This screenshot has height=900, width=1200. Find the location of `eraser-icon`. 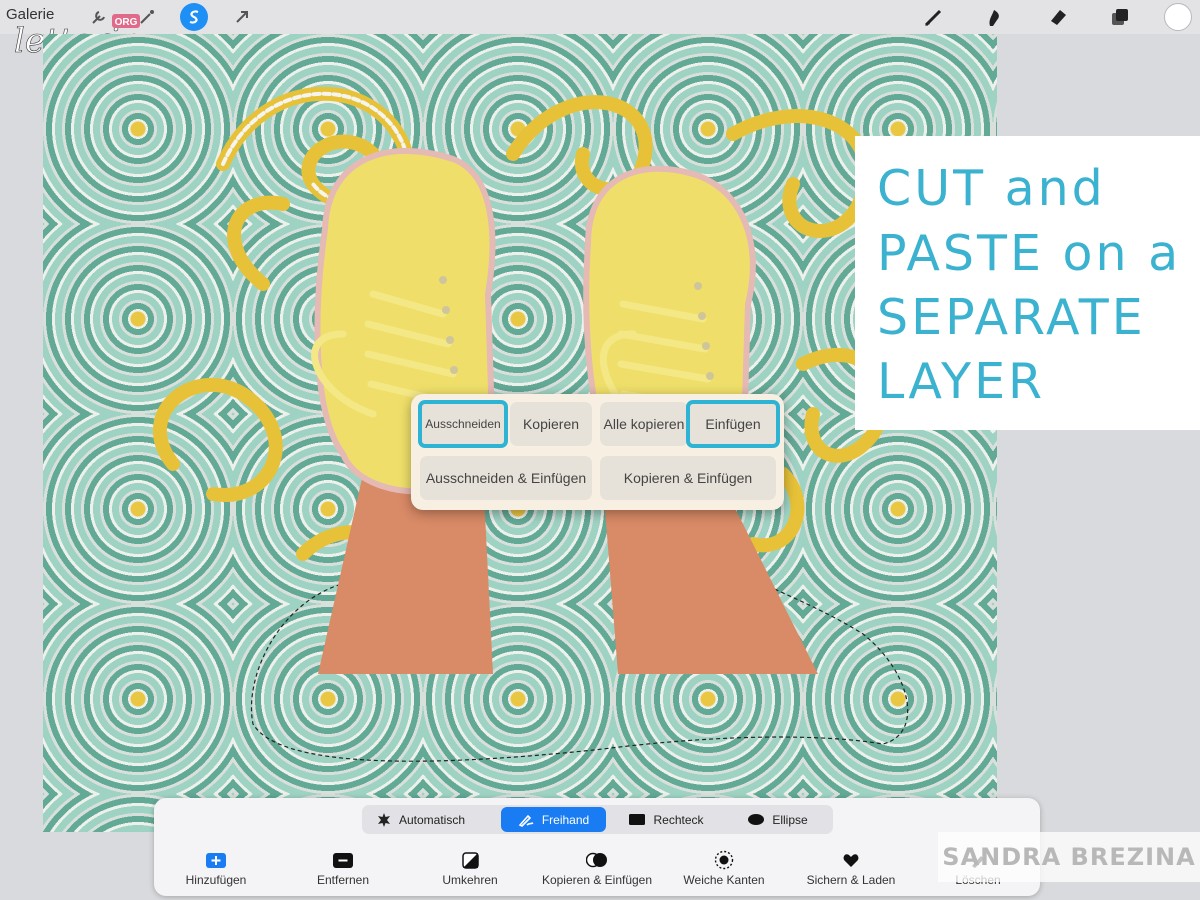

eraser-icon is located at coordinates (1058, 17).